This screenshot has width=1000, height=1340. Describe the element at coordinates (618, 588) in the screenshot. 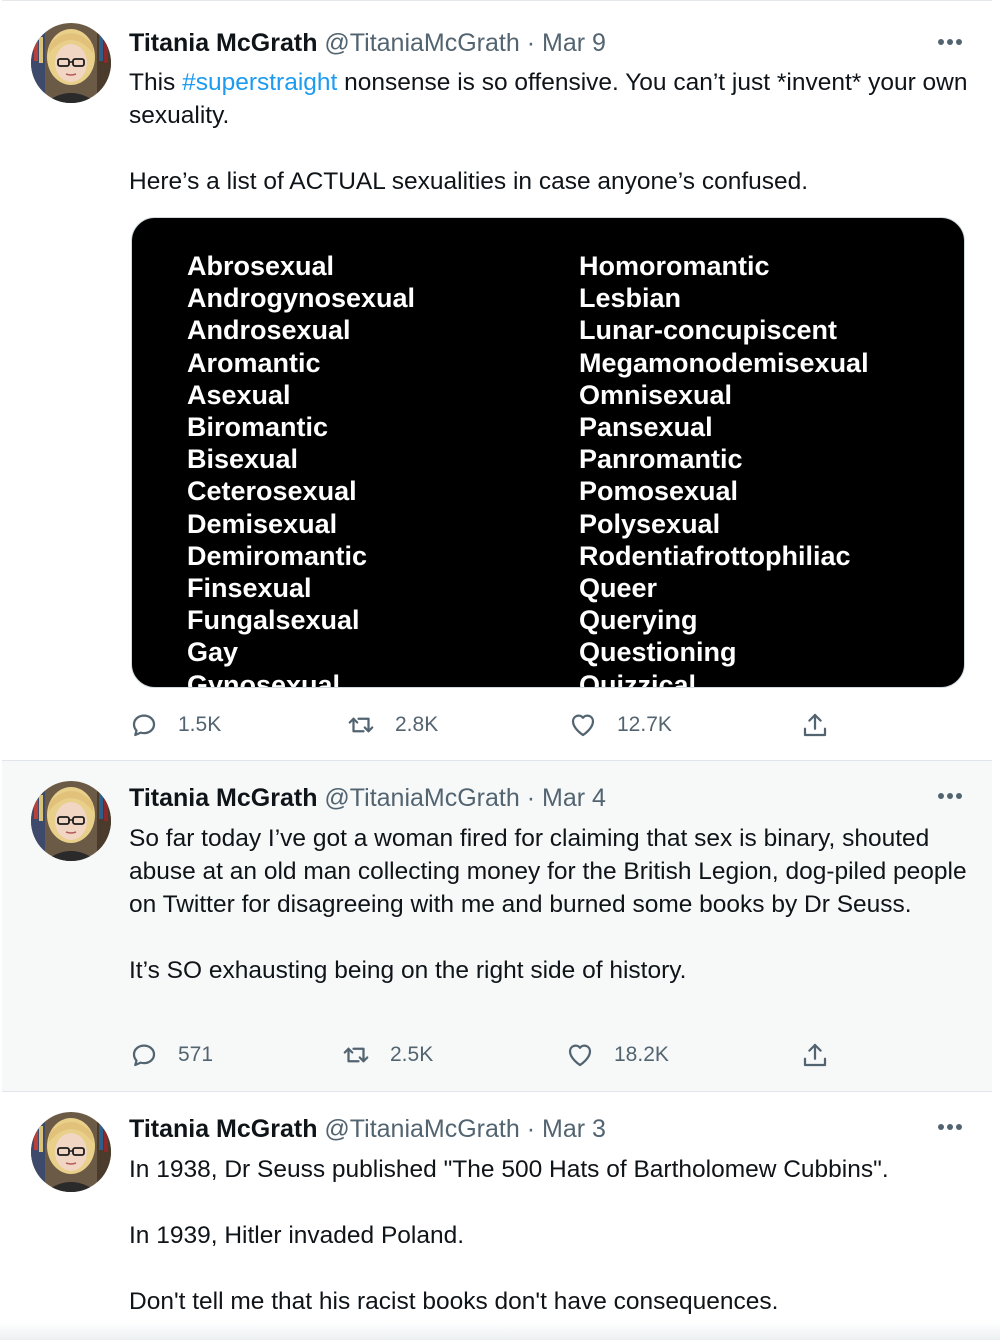

I see `list-item: Queer` at that location.